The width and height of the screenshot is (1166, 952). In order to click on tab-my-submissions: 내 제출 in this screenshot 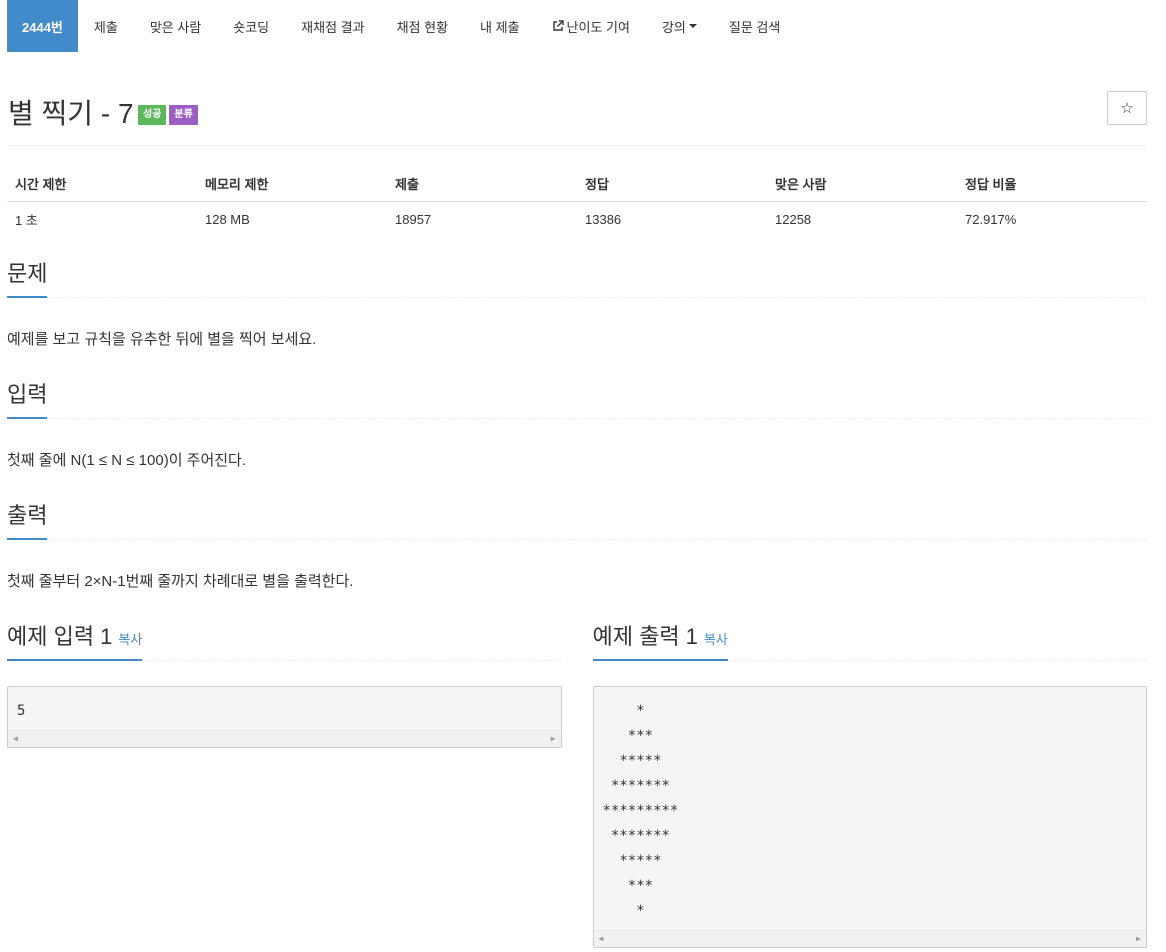, I will do `click(500, 26)`.